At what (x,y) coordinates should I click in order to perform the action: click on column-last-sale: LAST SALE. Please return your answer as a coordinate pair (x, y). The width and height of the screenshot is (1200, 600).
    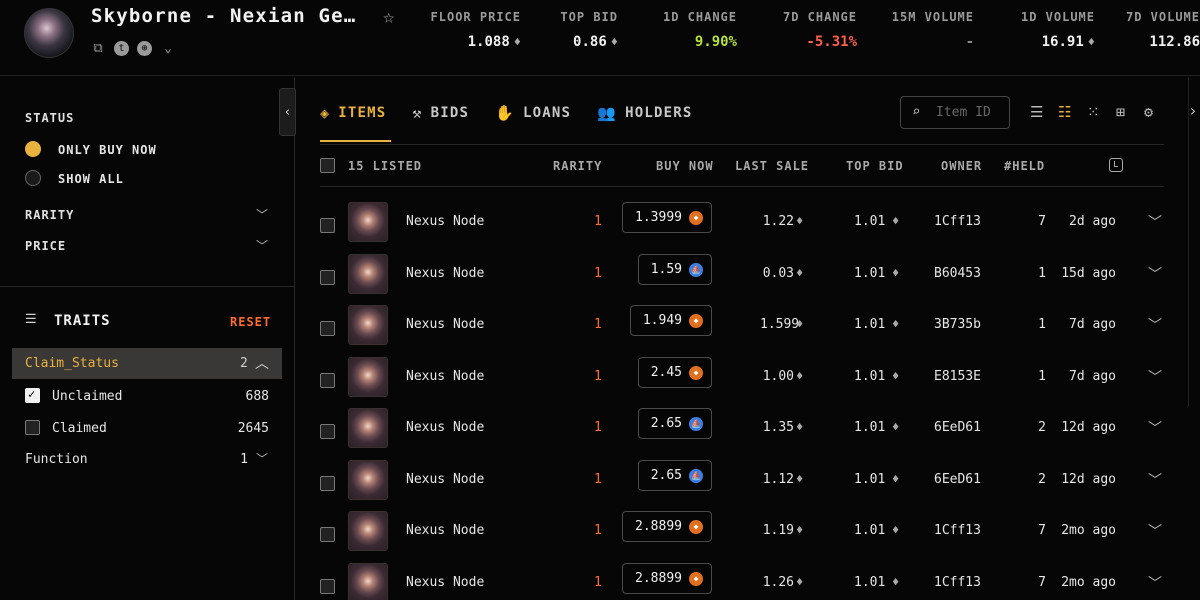
    Looking at the image, I should click on (772, 166).